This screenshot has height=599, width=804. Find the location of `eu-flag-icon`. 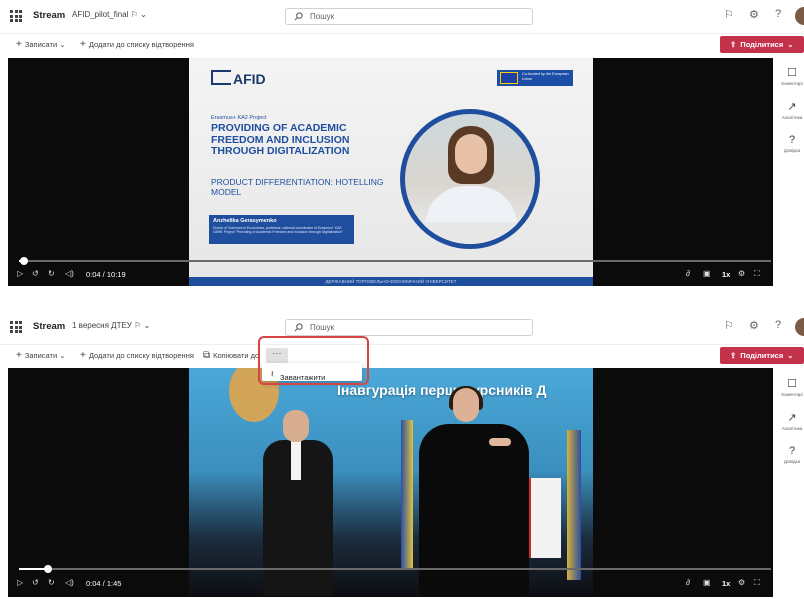

eu-flag-icon is located at coordinates (509, 78).